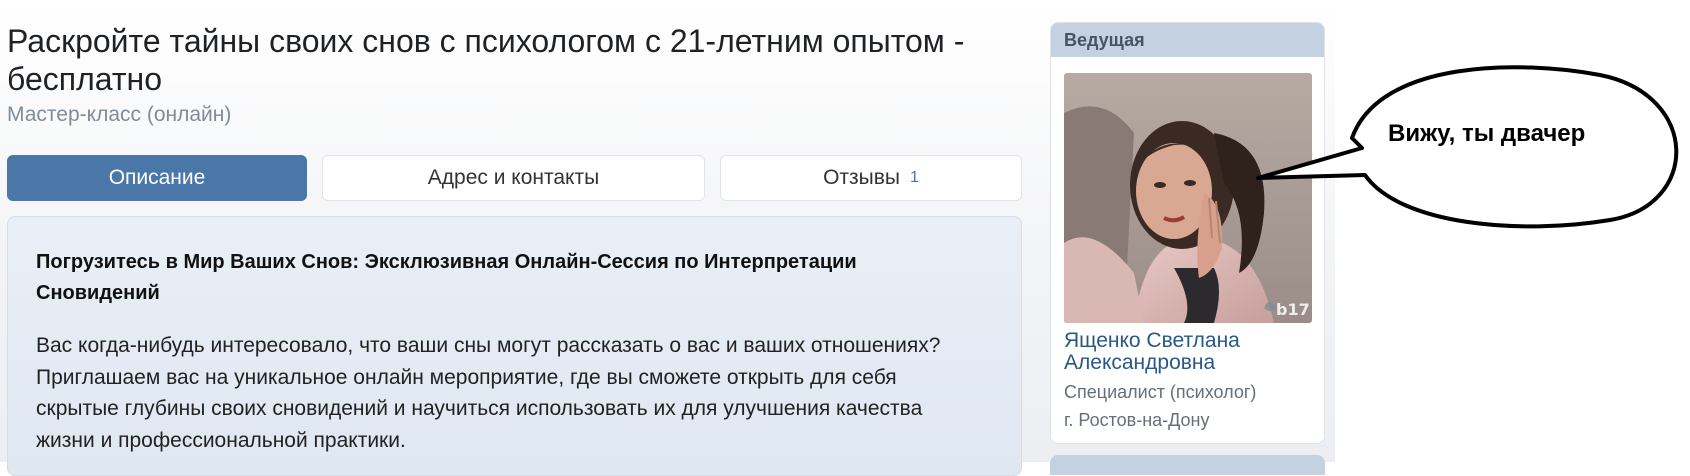  I want to click on speech-bubble-text: Вижу, ты двачер, so click(1487, 133).